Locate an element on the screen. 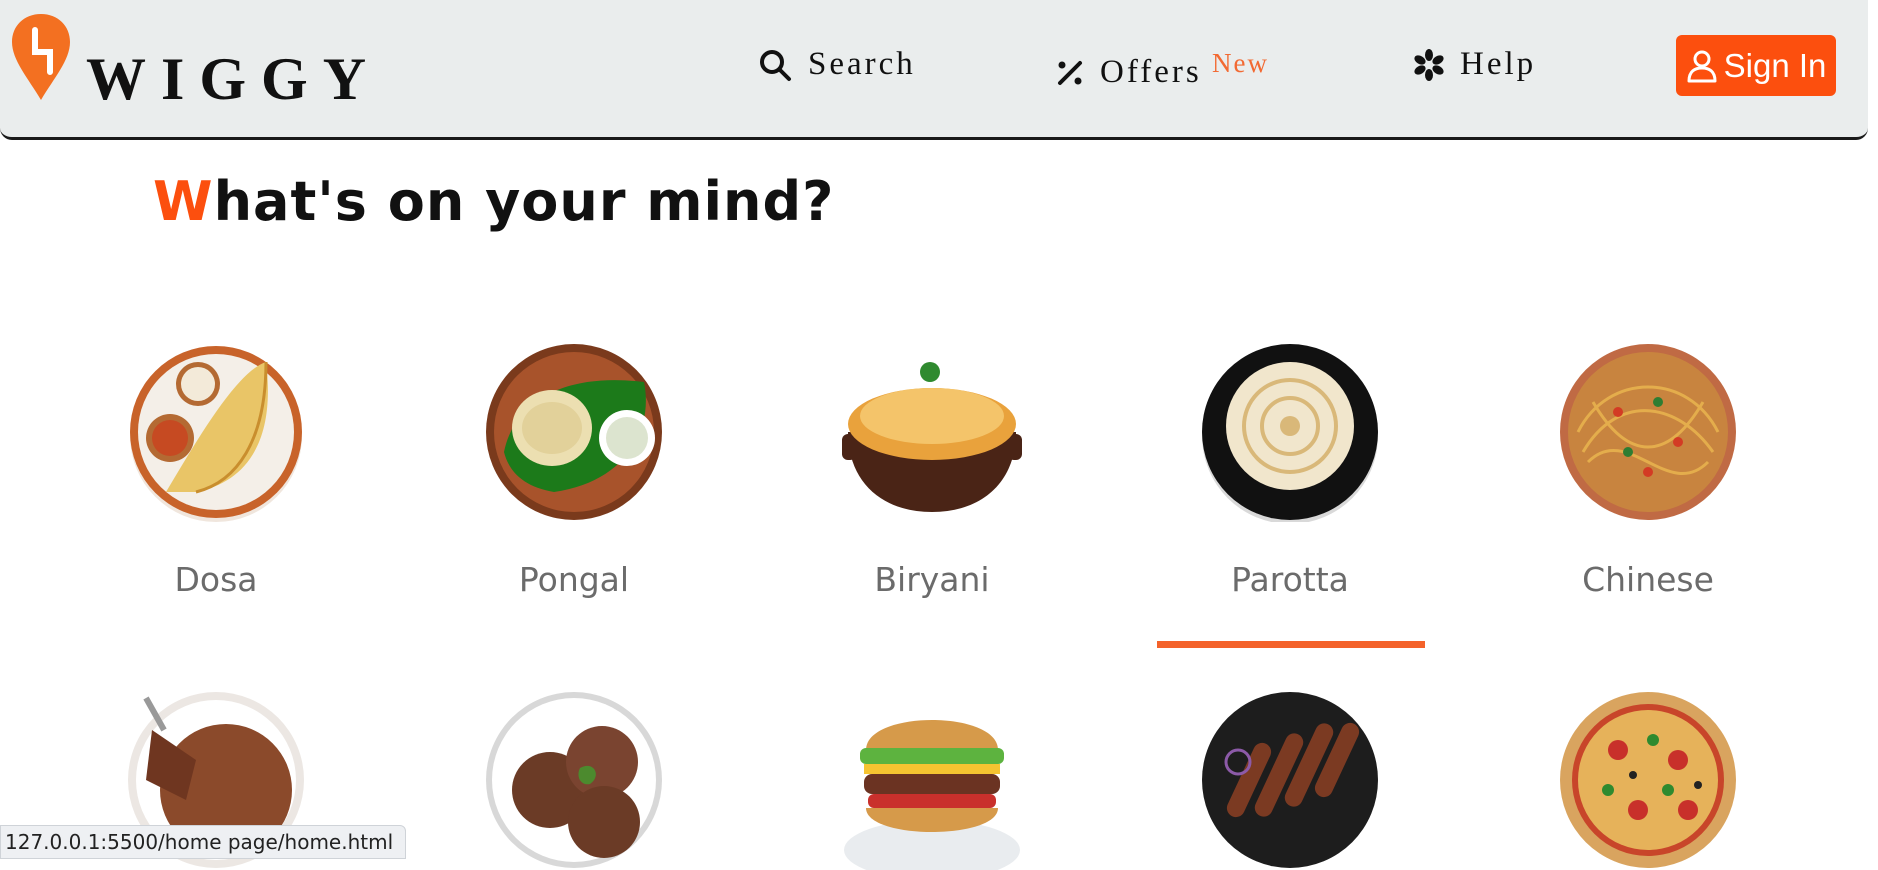  category-label: Pongal is located at coordinates (574, 579).